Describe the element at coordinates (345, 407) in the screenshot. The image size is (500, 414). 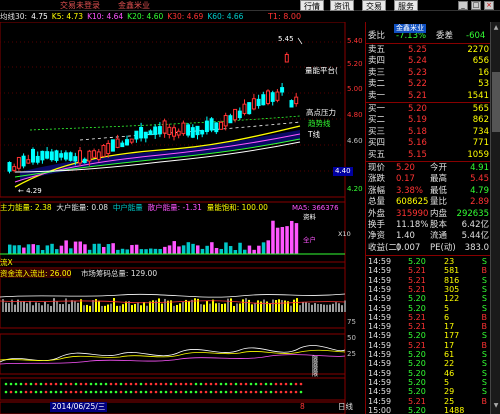
I see `period-tab-daily: 日线` at that location.